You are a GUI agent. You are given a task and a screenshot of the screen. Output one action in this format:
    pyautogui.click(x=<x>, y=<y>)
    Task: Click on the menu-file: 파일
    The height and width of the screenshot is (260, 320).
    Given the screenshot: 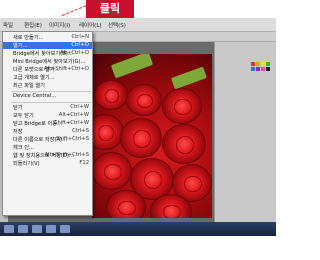 What is the action you would take?
    pyautogui.click(x=8, y=25)
    